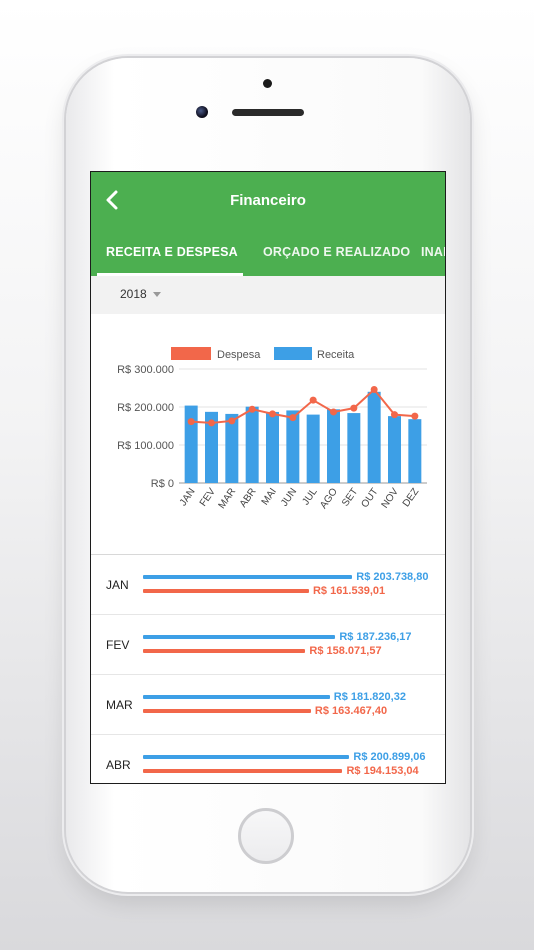  What do you see at coordinates (145, 446) in the screenshot?
I see `y-tick-label: R$ 100.000` at bounding box center [145, 446].